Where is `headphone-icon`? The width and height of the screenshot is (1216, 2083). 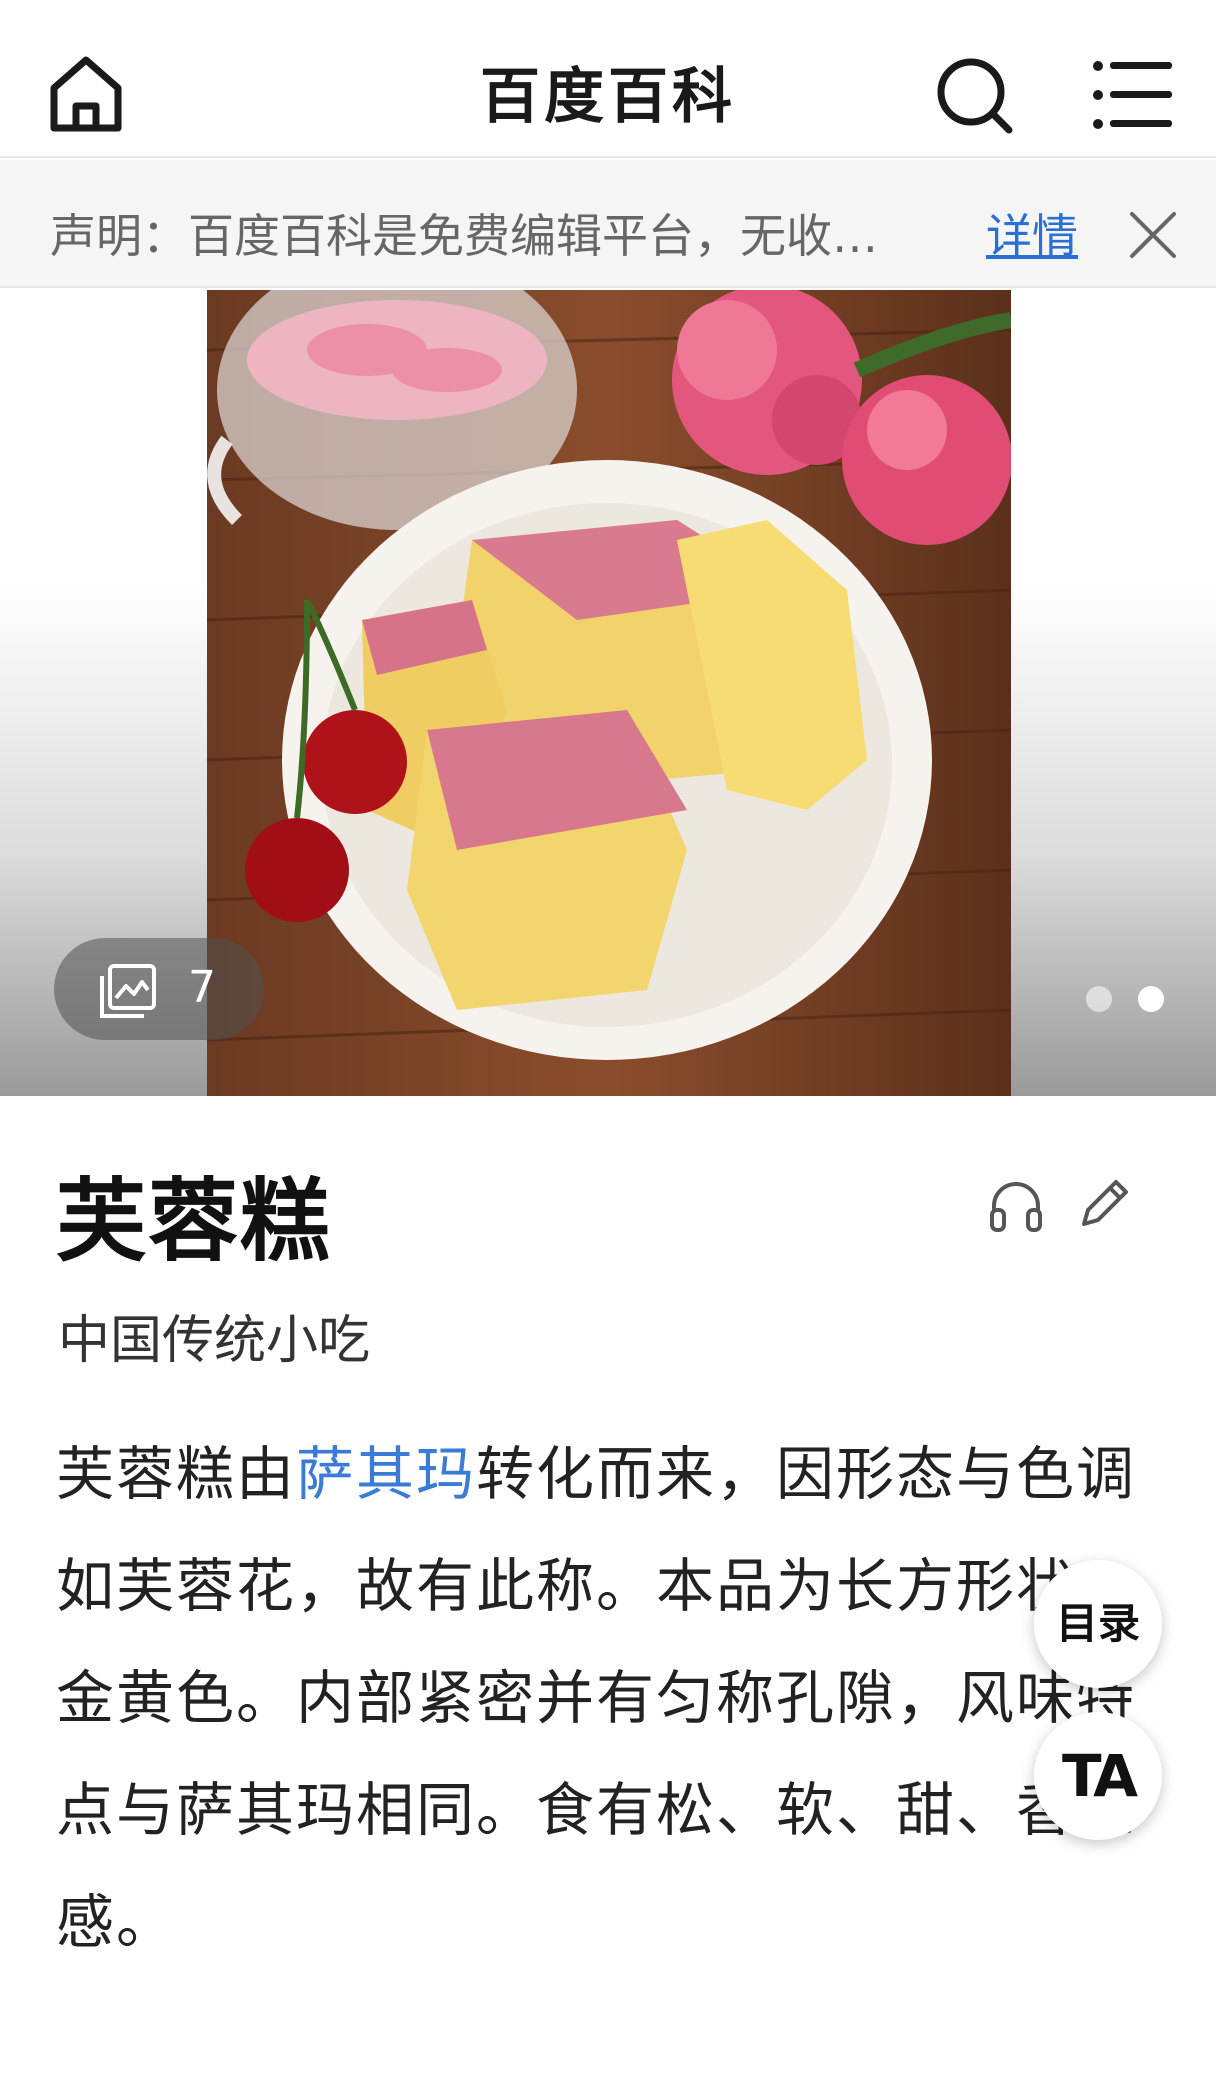
headphone-icon is located at coordinates (1016, 1206).